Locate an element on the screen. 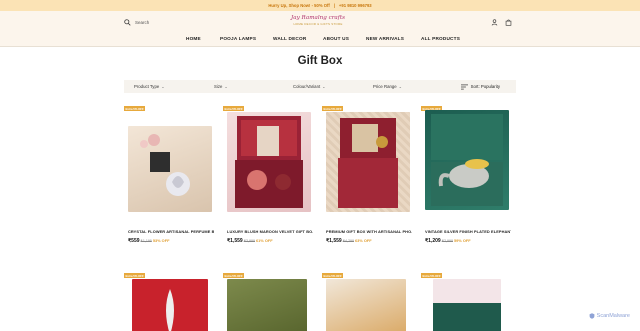 The width and height of the screenshot is (640, 331). nav-home: HOME is located at coordinates (193, 38).